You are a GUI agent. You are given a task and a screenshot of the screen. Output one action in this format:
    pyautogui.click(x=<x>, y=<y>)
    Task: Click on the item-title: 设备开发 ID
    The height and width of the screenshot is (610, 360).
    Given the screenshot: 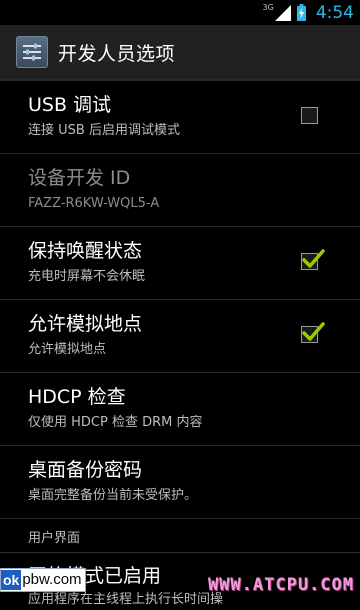 What is the action you would take?
    pyautogui.click(x=79, y=178)
    